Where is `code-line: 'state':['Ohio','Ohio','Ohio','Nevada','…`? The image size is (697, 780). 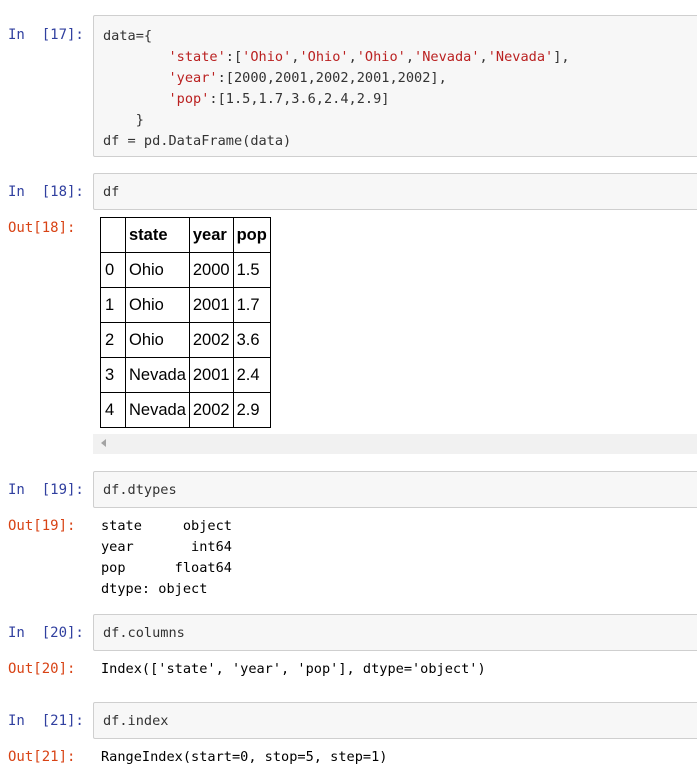 code-line: 'state':['Ohio','Ohio','Ohio','Nevada','… is located at coordinates (336, 57).